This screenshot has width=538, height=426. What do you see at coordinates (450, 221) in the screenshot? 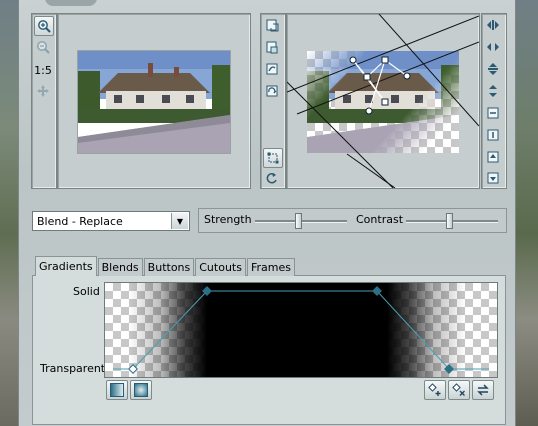
I see `contrast-slider-thumb` at bounding box center [450, 221].